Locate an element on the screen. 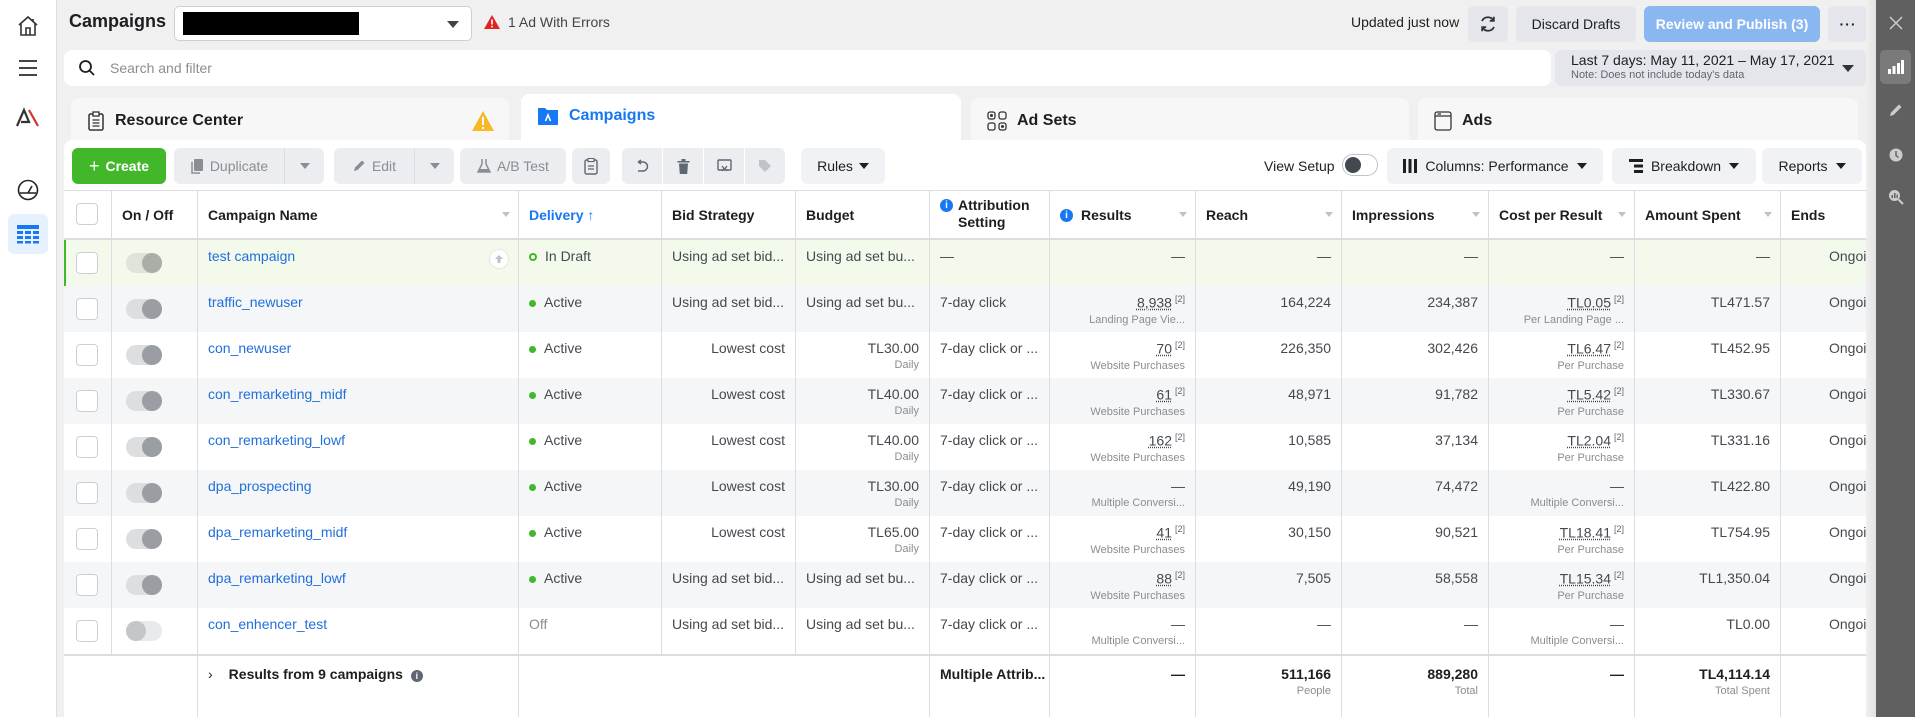  cost-per-result-value: TL18.41 is located at coordinates (1585, 533).